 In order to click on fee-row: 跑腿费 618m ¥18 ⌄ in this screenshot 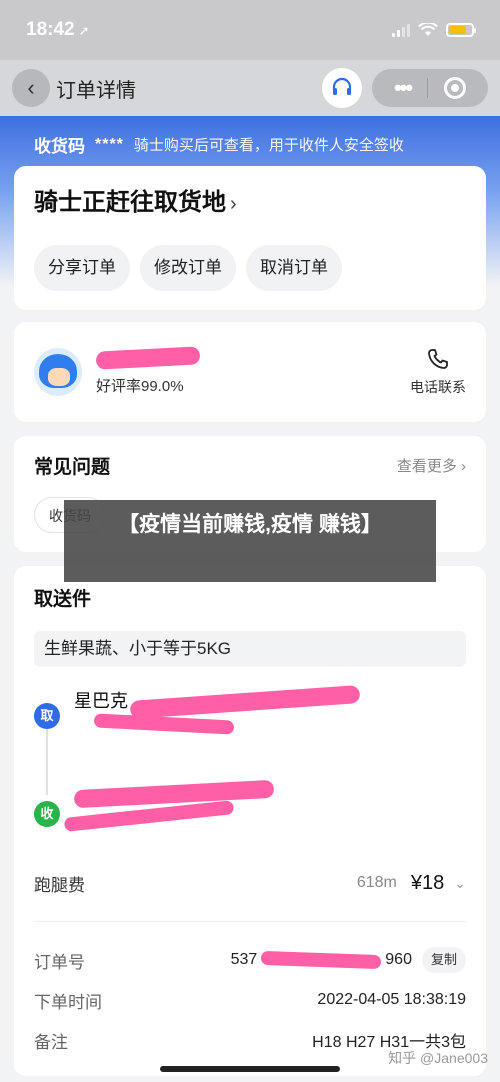, I will do `click(250, 883)`.